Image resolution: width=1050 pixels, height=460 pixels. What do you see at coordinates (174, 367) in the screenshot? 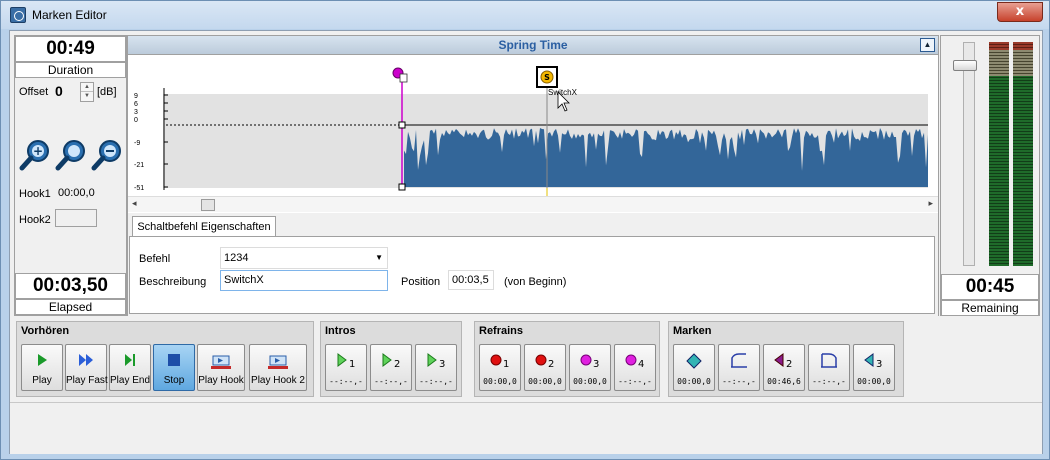
I see `stop-button: Stop` at bounding box center [174, 367].